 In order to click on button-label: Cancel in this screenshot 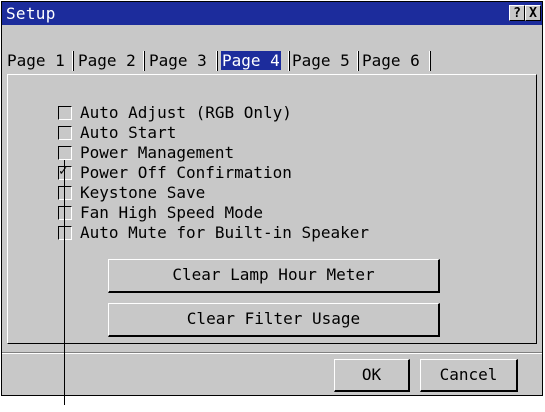, I will do `click(468, 374)`.